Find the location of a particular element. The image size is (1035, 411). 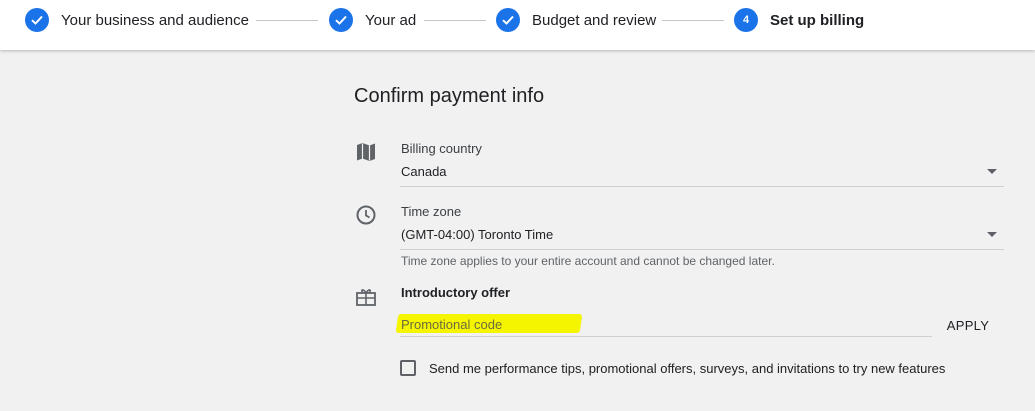

time-zone-select is located at coordinates (702, 236).